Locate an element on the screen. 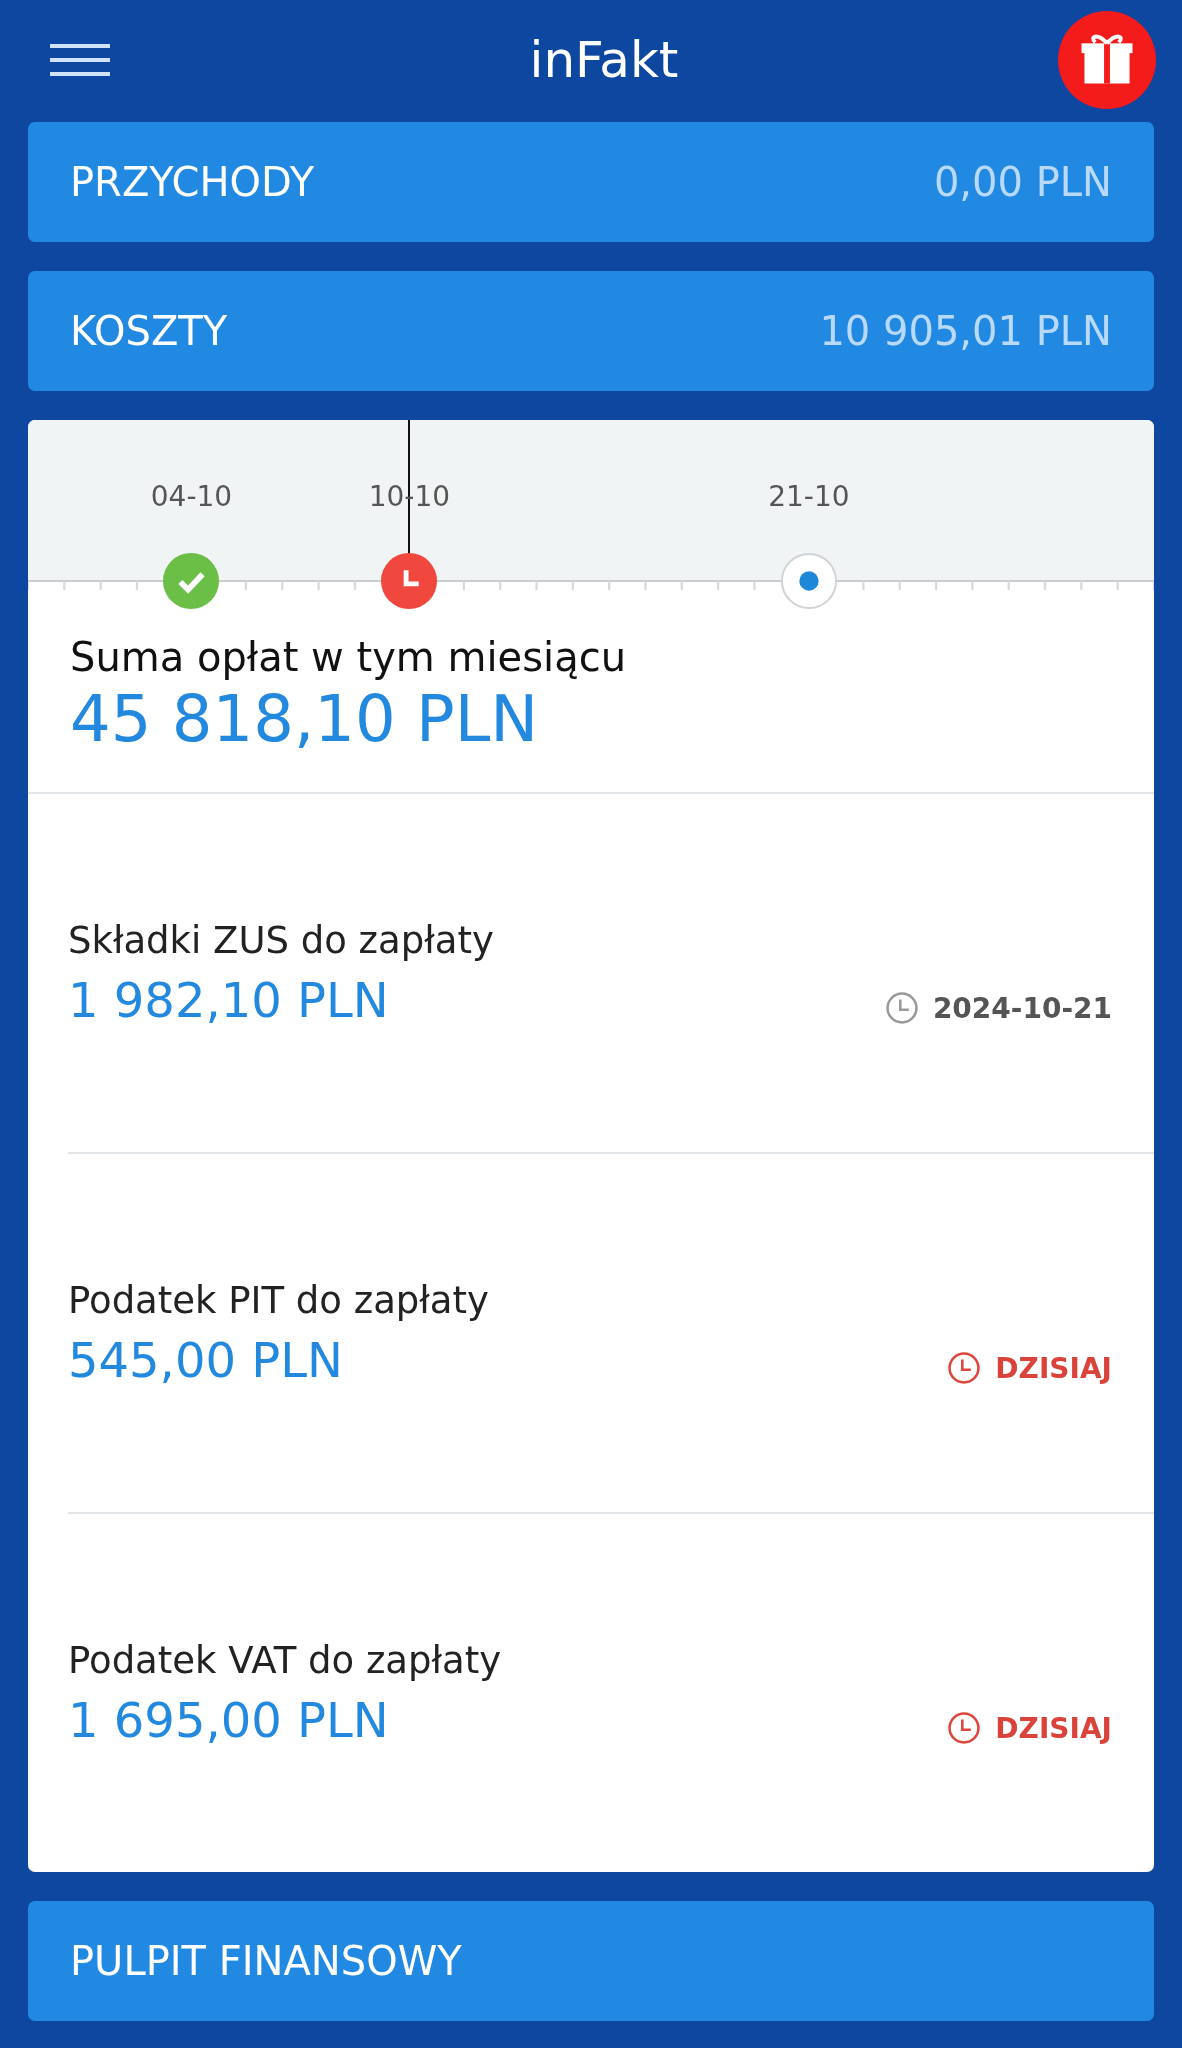 The width and height of the screenshot is (1182, 2048). summary-value: 10 905,01 PLN is located at coordinates (965, 331).